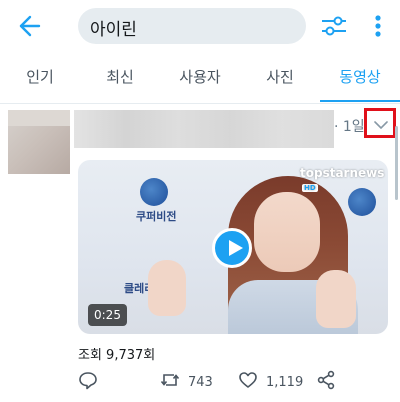 The height and width of the screenshot is (402, 400). Describe the element at coordinates (156, 216) in the screenshot. I see `backdrop-text: 쿠퍼비전` at that location.